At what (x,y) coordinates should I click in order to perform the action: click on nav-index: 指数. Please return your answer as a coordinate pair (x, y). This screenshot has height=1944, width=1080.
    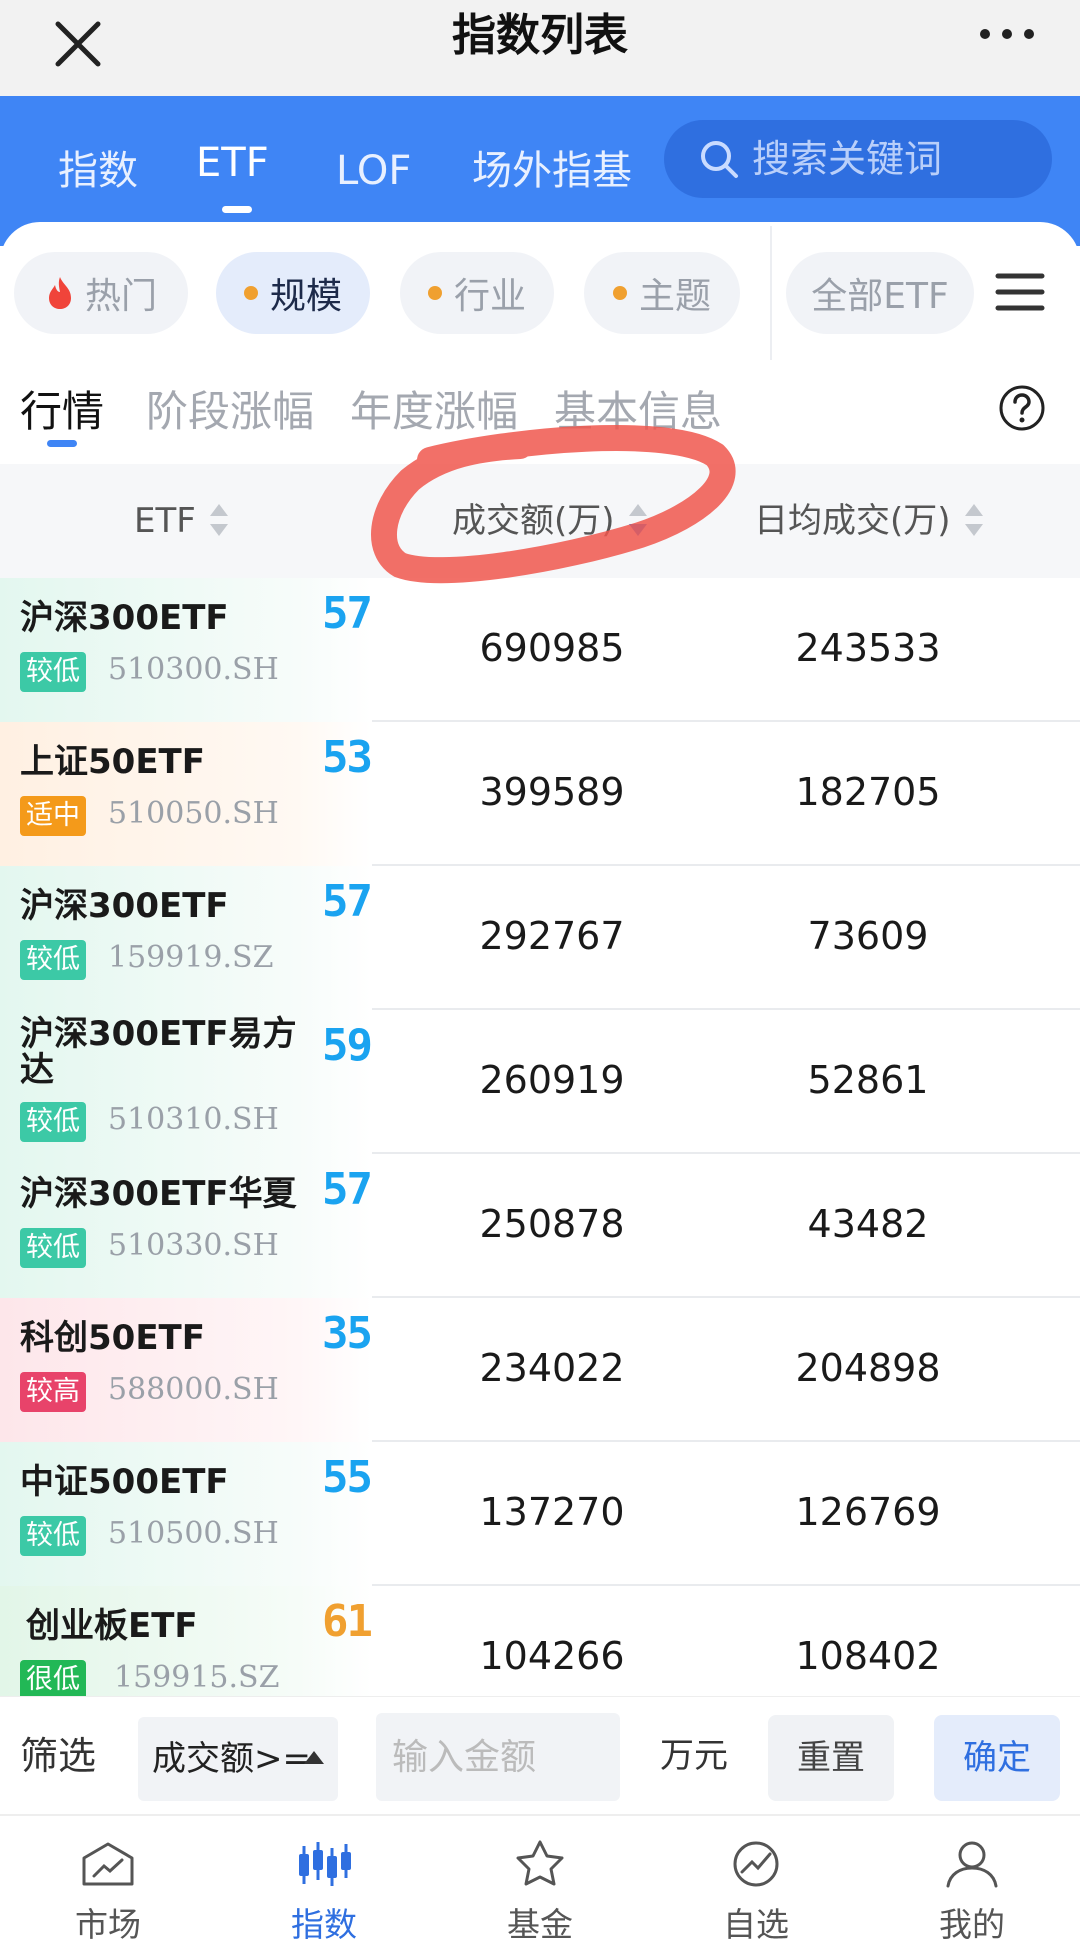
    Looking at the image, I should click on (324, 1880).